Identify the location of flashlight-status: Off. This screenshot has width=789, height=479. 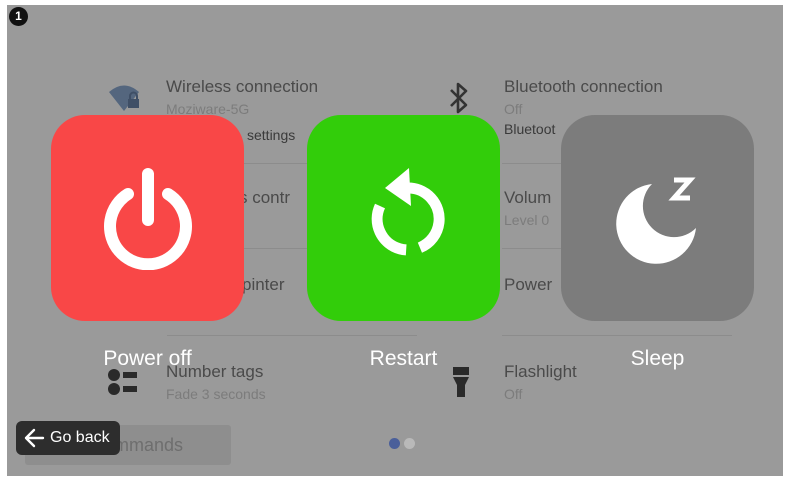
(513, 394).